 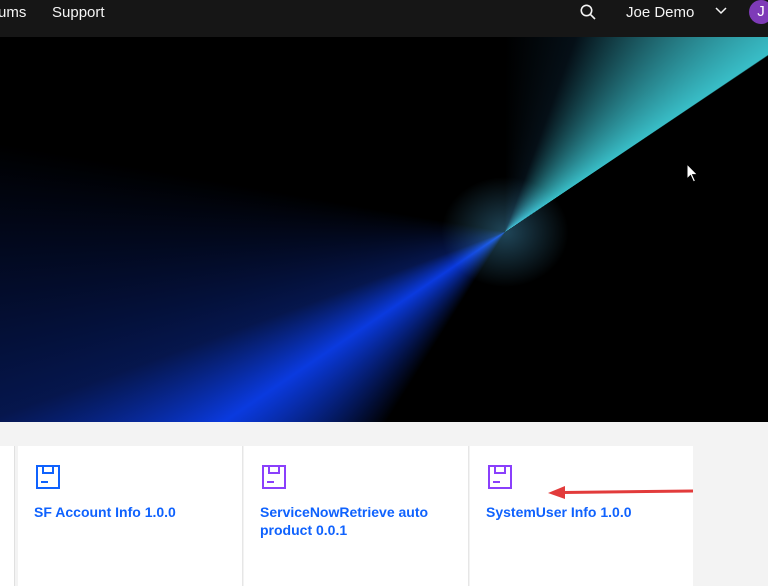 I want to click on avatar: J, so click(x=758, y=12).